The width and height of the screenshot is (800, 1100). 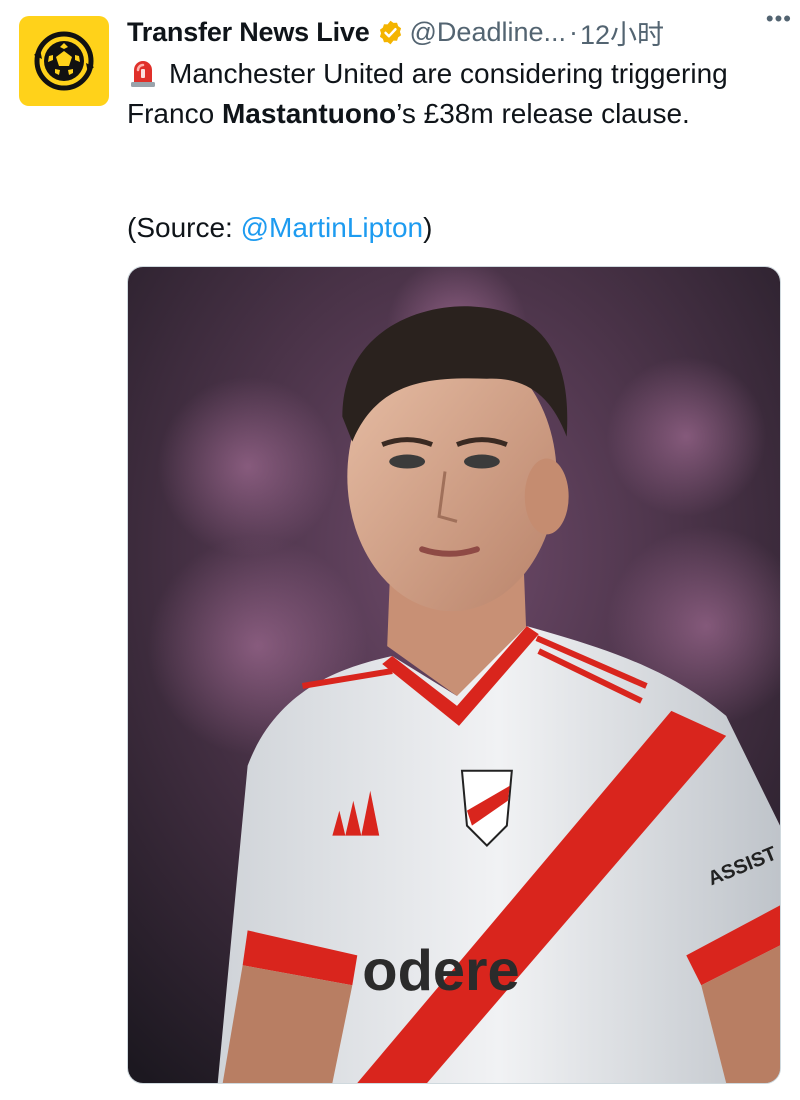 I want to click on siren-emoji-icon, so click(x=143, y=74).